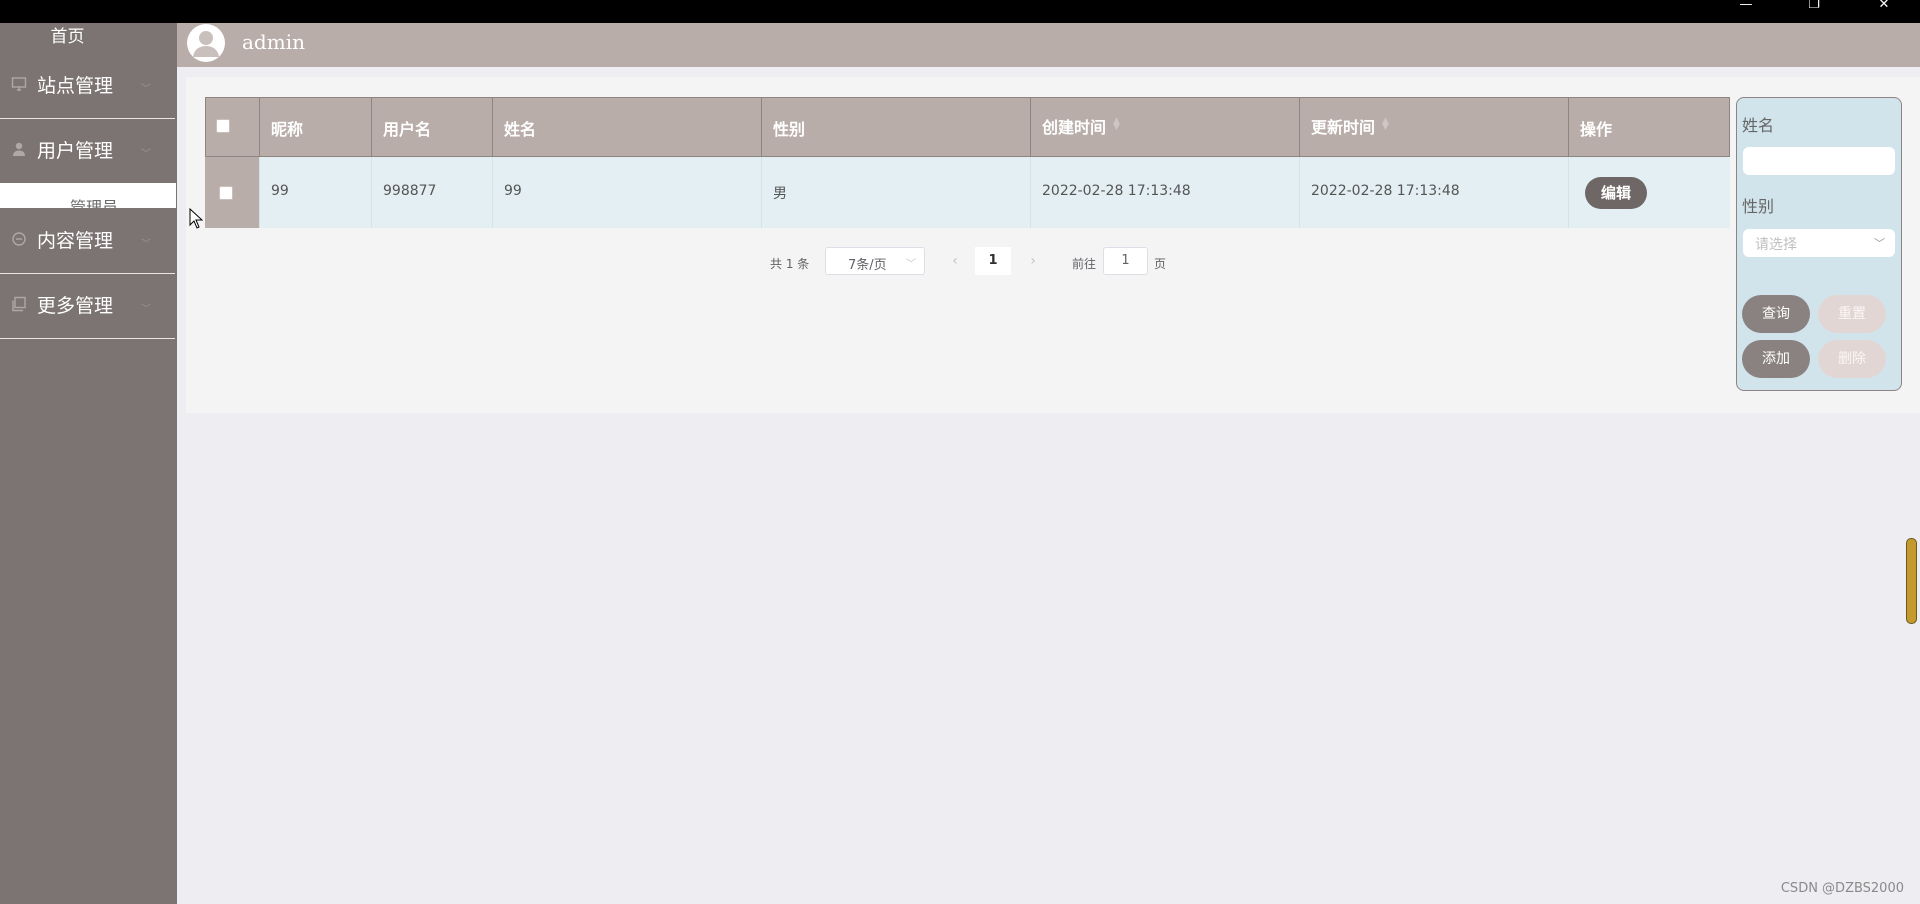 This screenshot has height=904, width=1920. I want to click on gender-select: 请选择 ﹀, so click(1819, 243).